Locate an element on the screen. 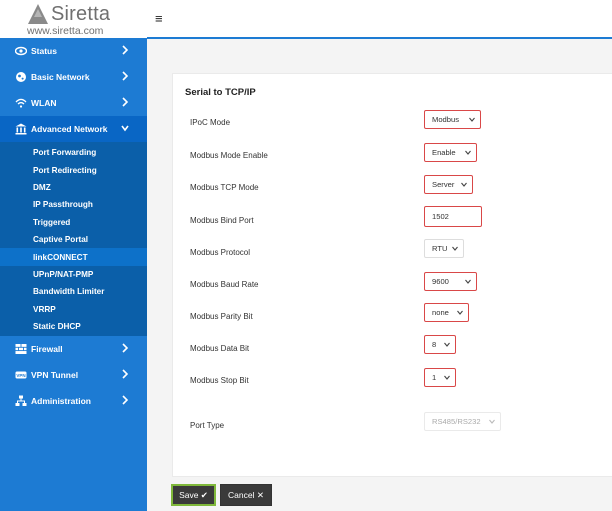 This screenshot has width=612, height=511. field-label: IPoC Mode is located at coordinates (210, 122).